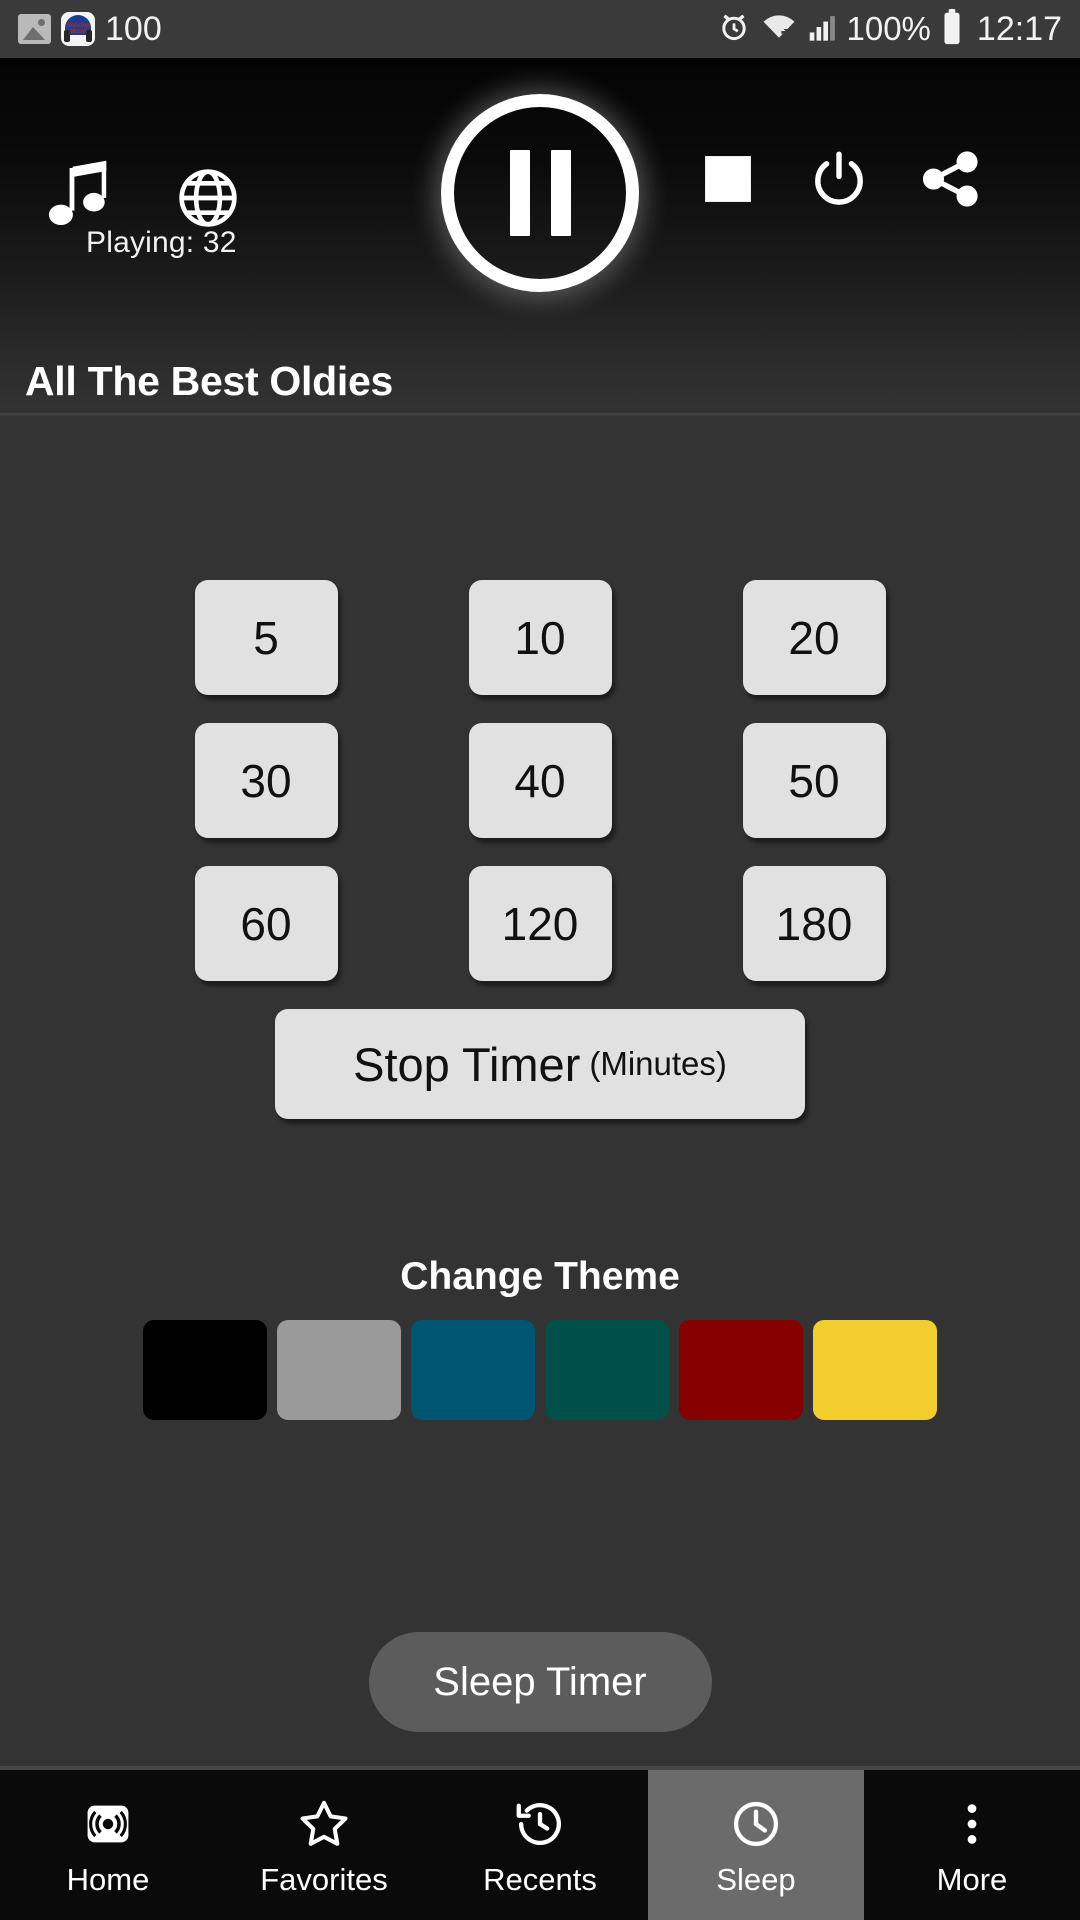  Describe the element at coordinates (972, 1879) in the screenshot. I see `nav-label-more: More` at that location.